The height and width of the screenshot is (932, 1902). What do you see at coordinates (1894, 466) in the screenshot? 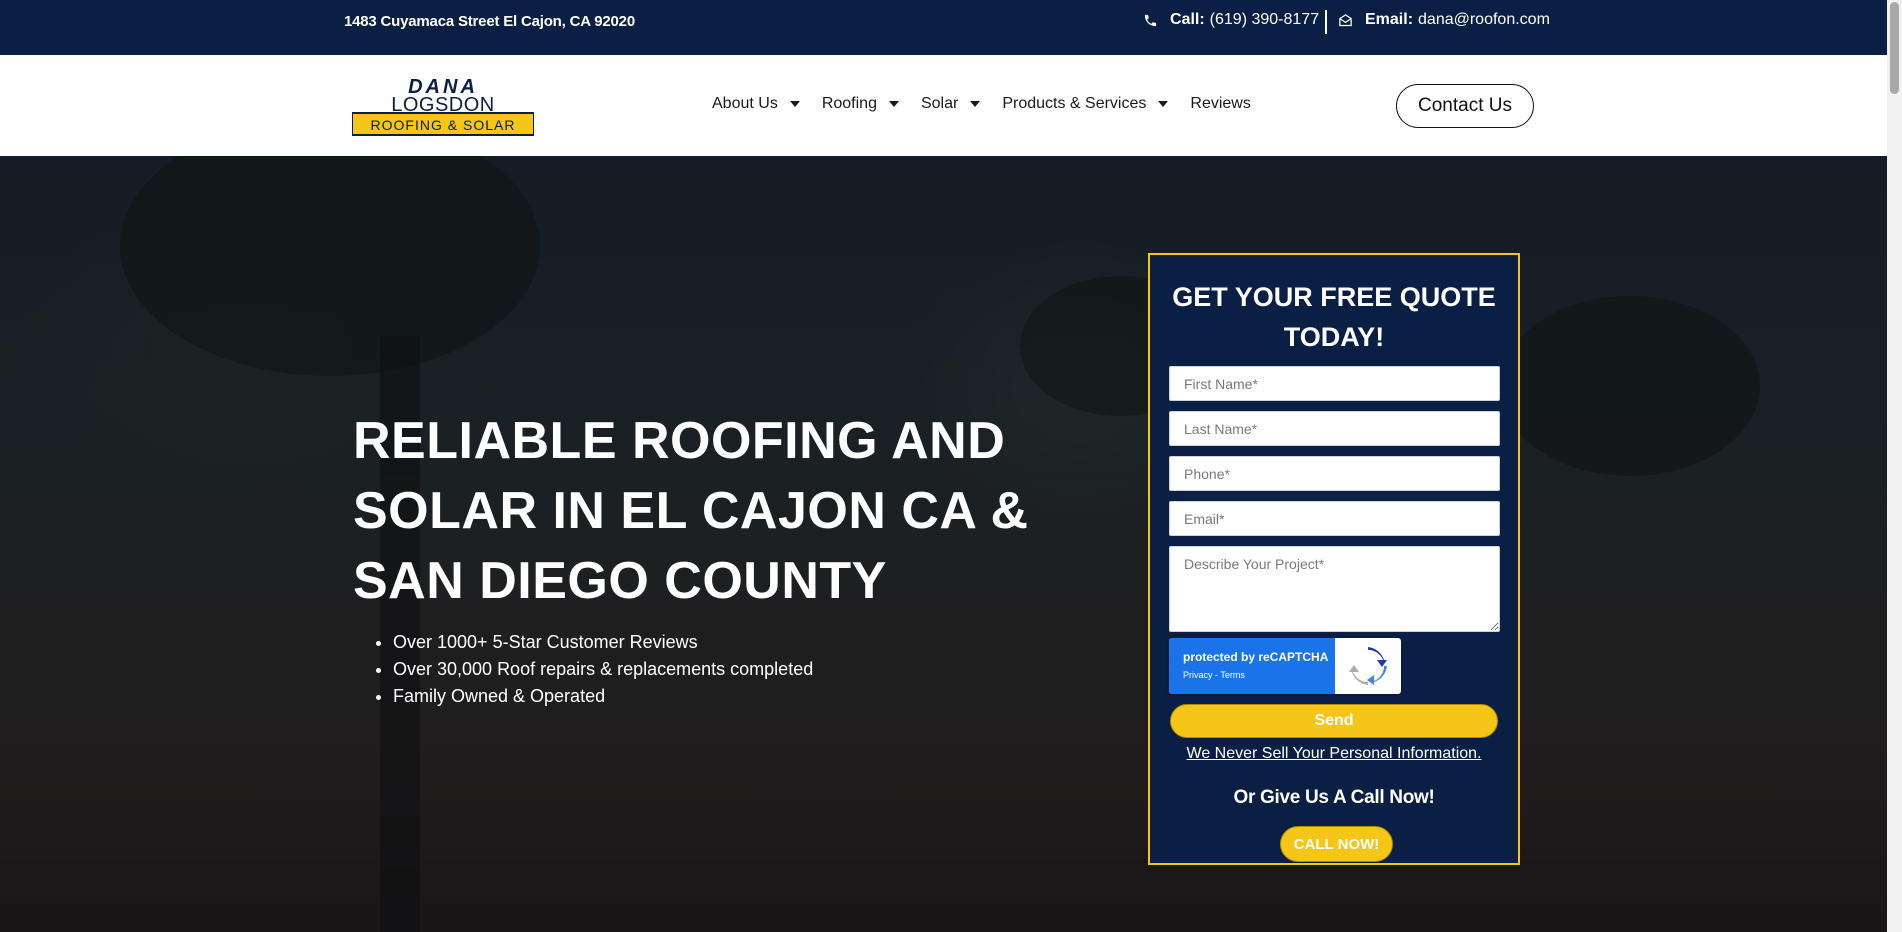
I see `page-scrollbar` at bounding box center [1894, 466].